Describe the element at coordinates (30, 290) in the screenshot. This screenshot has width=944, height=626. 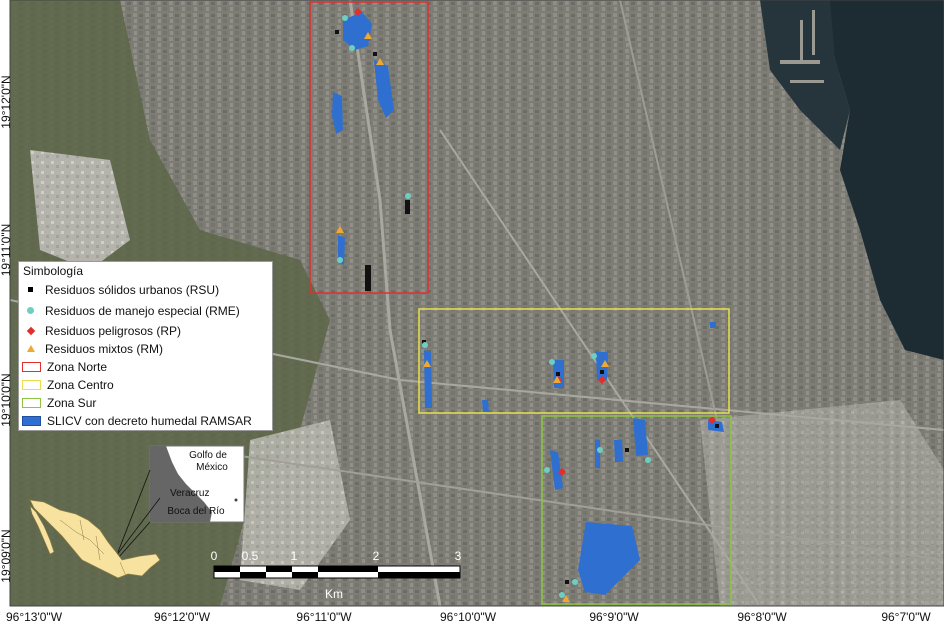
I see `black-square-icon` at that location.